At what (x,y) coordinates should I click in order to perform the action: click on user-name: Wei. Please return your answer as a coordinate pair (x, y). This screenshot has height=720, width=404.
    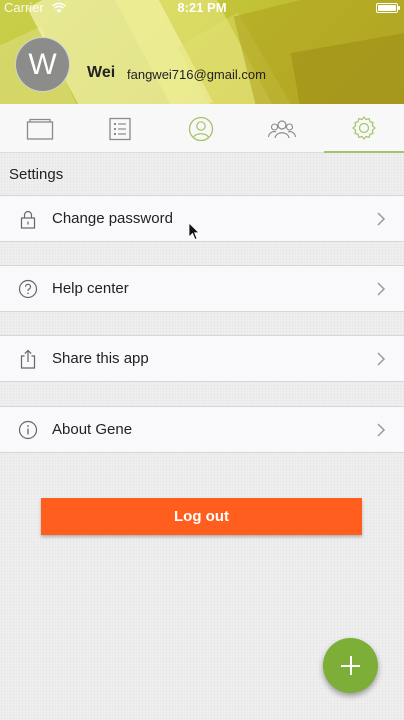
    Looking at the image, I should click on (101, 72).